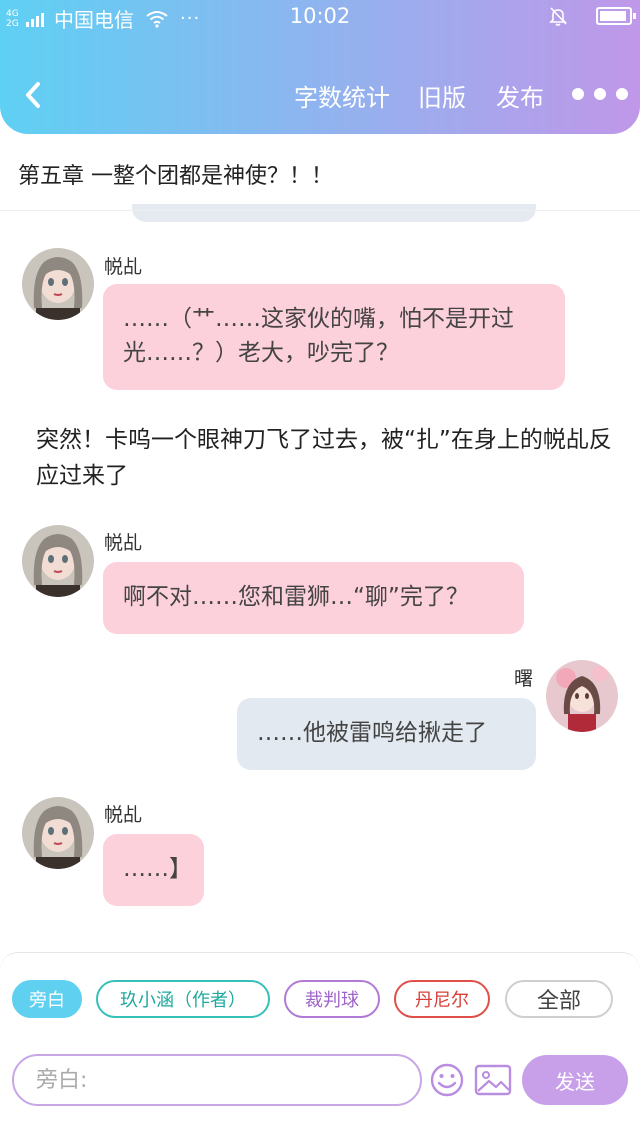 The image size is (640, 1138). Describe the element at coordinates (47, 999) in the screenshot. I see `role-chip-narration: 旁白` at that location.